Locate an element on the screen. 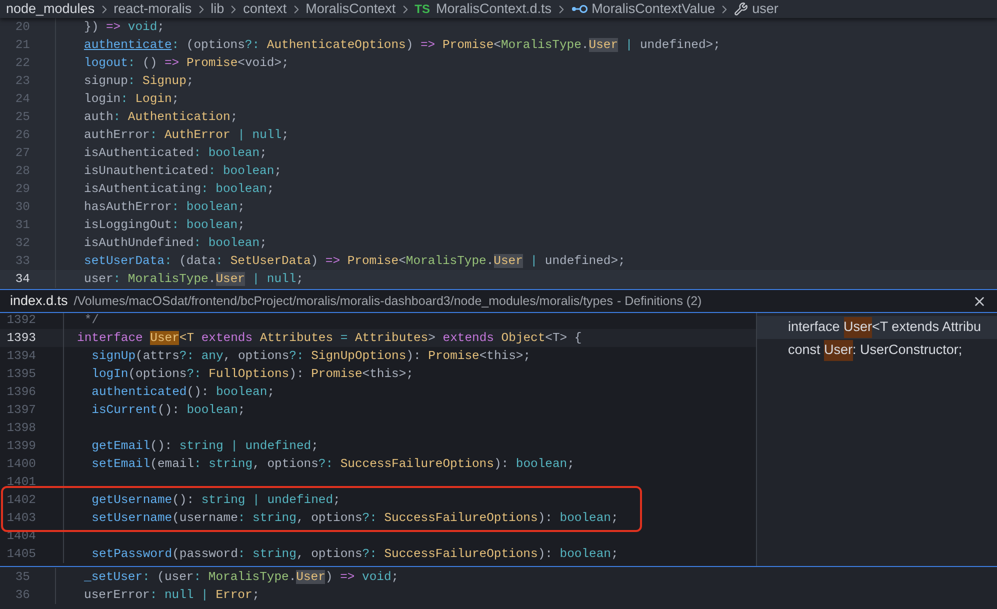  line-number: 22 is located at coordinates (22, 63).